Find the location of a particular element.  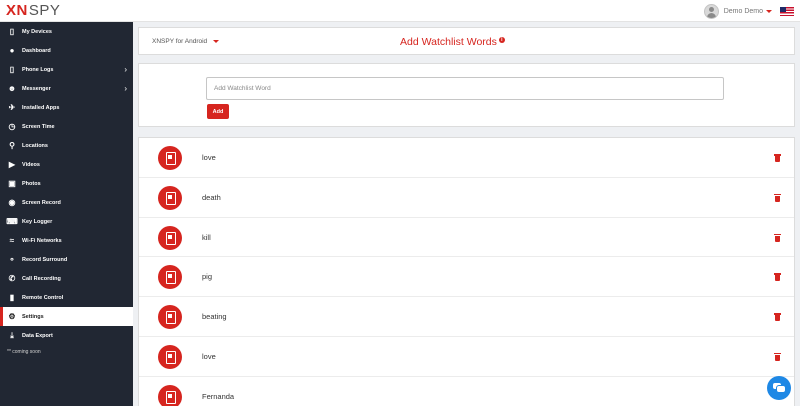

sidebar-item-messenger: ☻ Messenger › is located at coordinates (66, 88).